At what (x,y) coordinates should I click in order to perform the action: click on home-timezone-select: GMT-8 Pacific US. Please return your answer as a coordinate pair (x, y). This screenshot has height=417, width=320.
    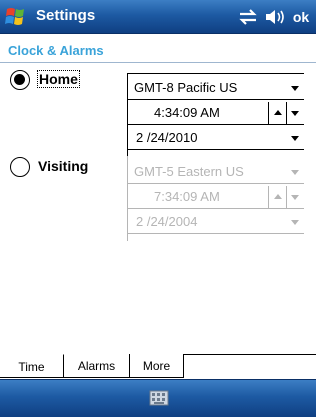
    Looking at the image, I should click on (216, 88).